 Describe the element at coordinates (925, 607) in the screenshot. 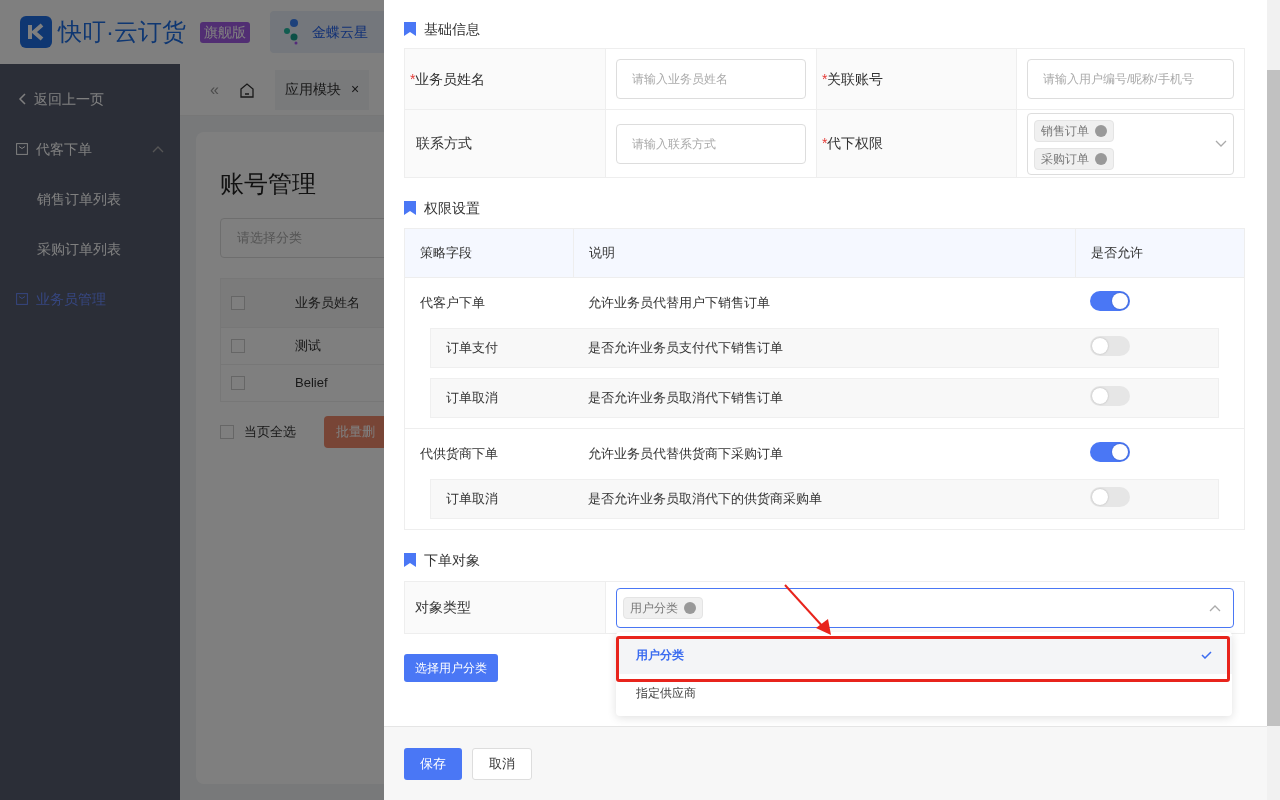

I see `type-select: 用户分类` at that location.